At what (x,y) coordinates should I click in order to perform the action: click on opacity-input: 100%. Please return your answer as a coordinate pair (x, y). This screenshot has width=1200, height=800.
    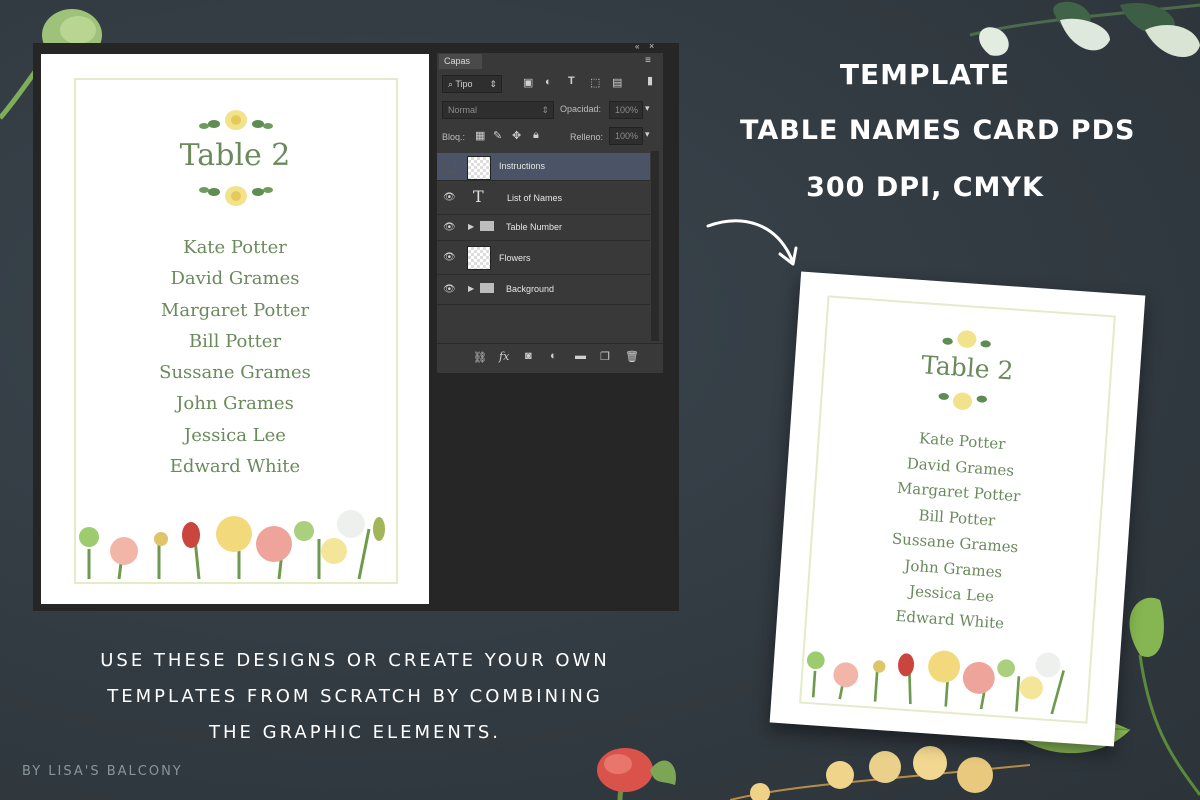
    Looking at the image, I should click on (626, 110).